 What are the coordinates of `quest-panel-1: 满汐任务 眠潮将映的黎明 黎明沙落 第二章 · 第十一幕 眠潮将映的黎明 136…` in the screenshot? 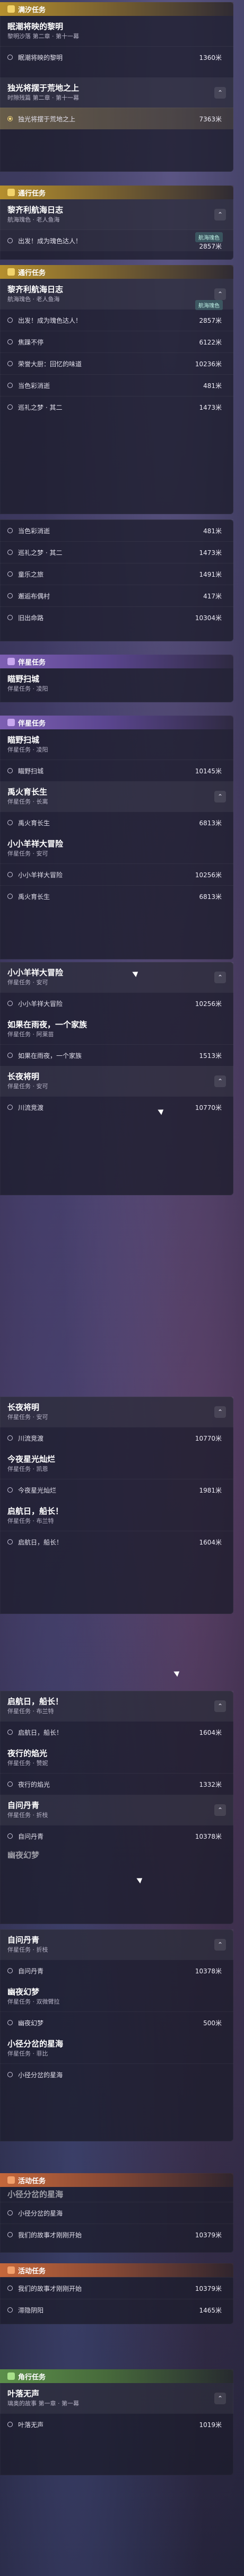 It's located at (117, 87).